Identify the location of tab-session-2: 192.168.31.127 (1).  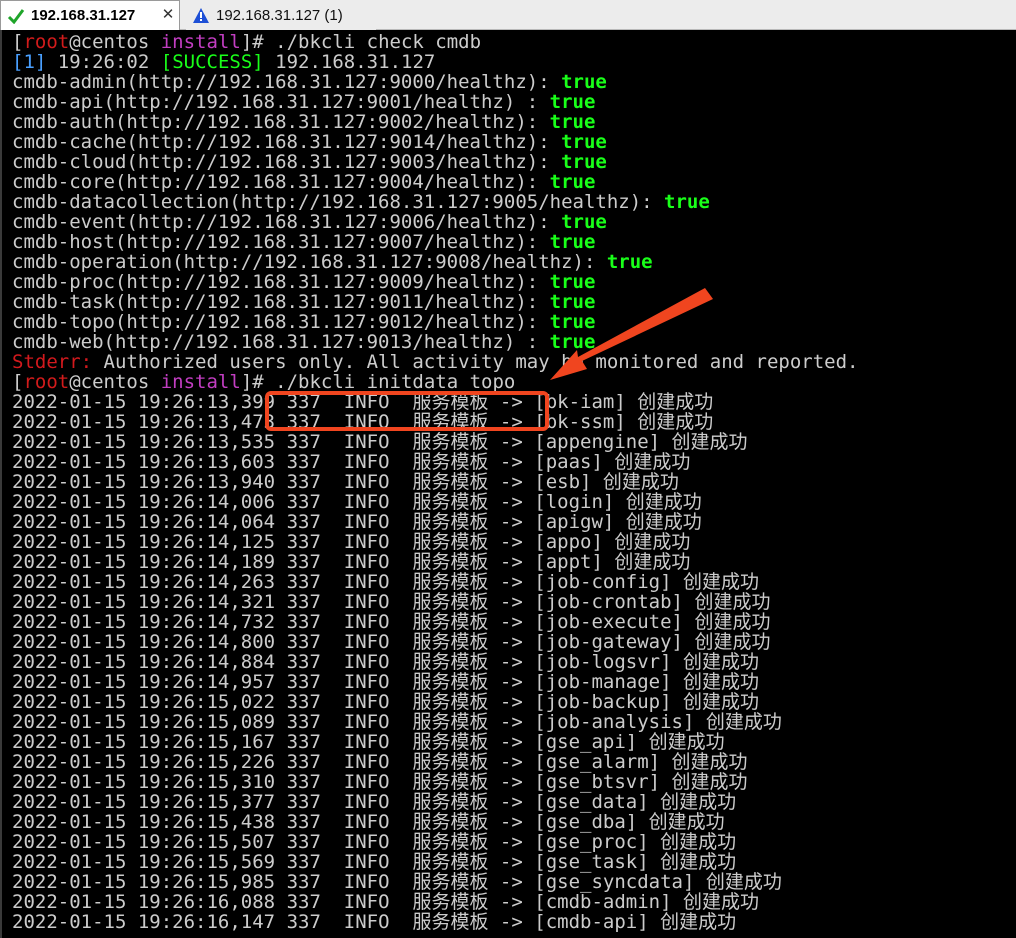
(281, 15).